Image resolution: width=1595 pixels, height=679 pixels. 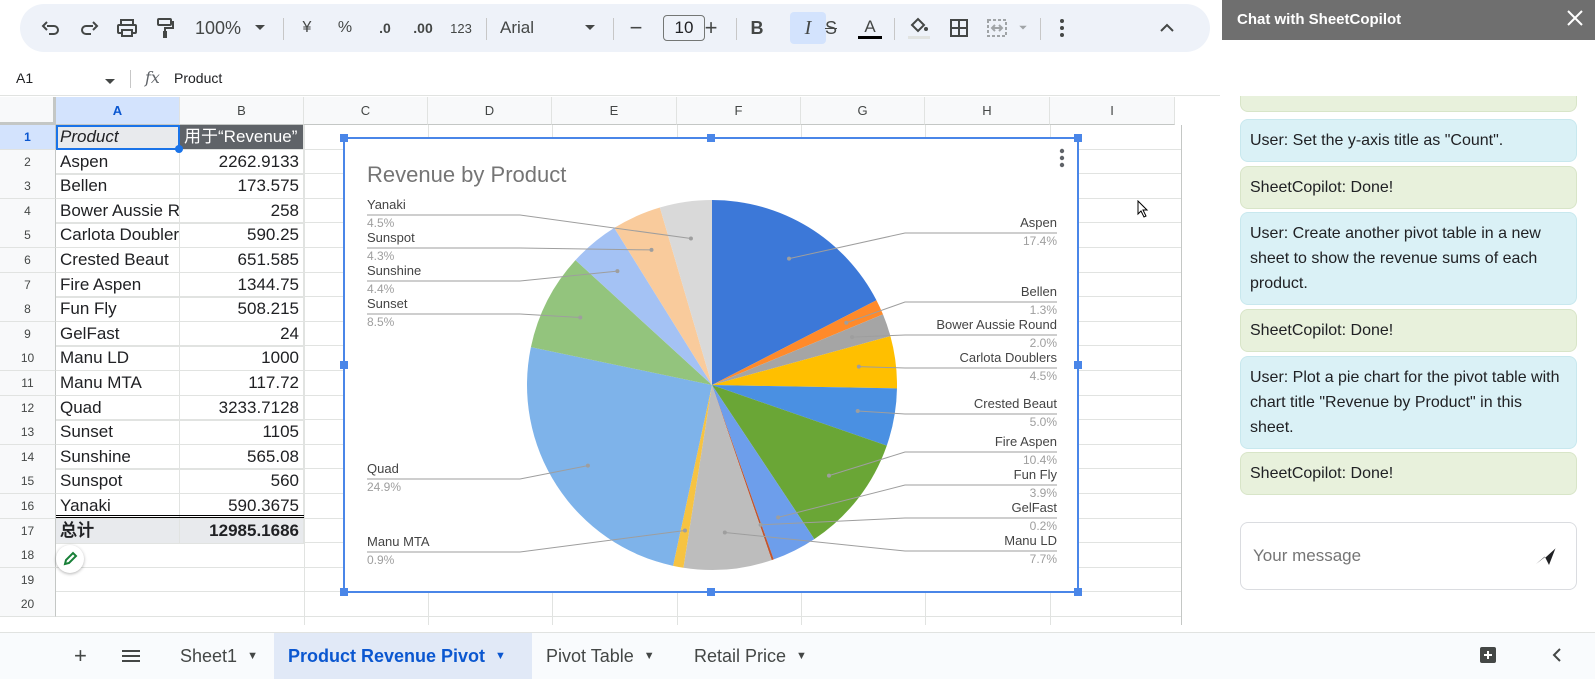 I want to click on undo-icon, so click(x=51, y=28).